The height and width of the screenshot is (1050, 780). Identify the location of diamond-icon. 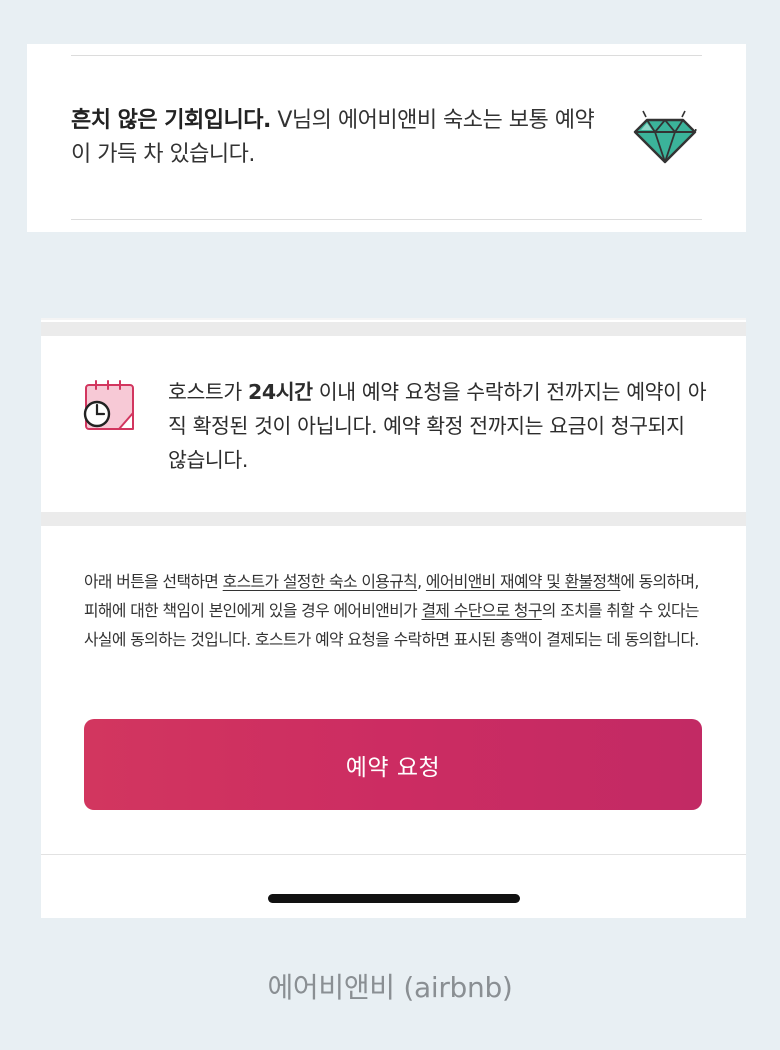
(665, 137).